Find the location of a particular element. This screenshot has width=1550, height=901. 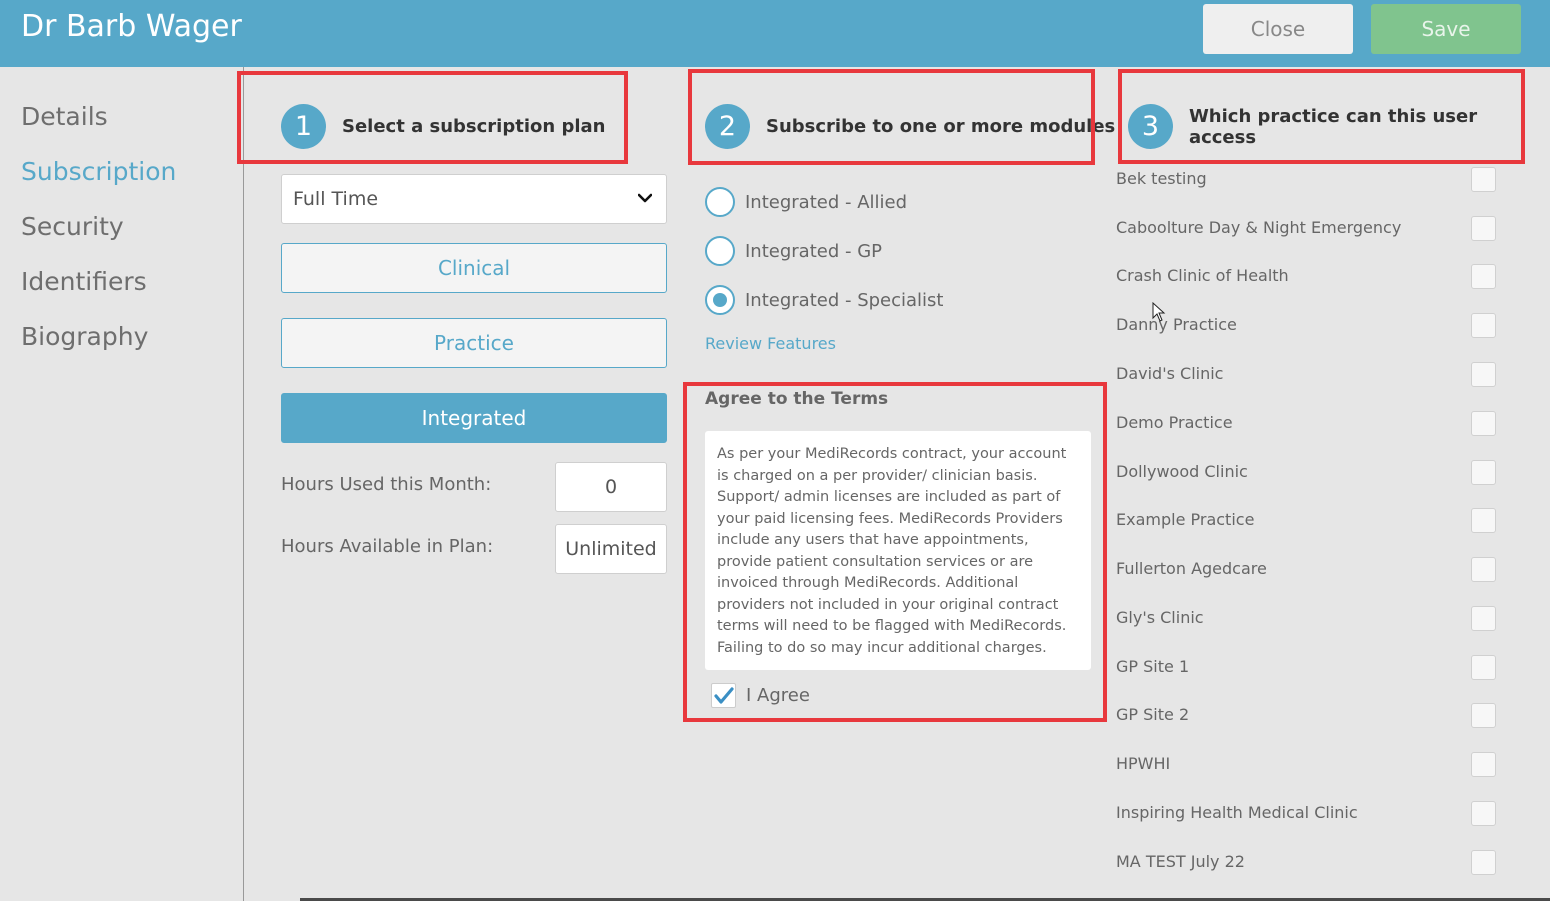

step-2-label: Subscribe to one or more modules is located at coordinates (941, 126).